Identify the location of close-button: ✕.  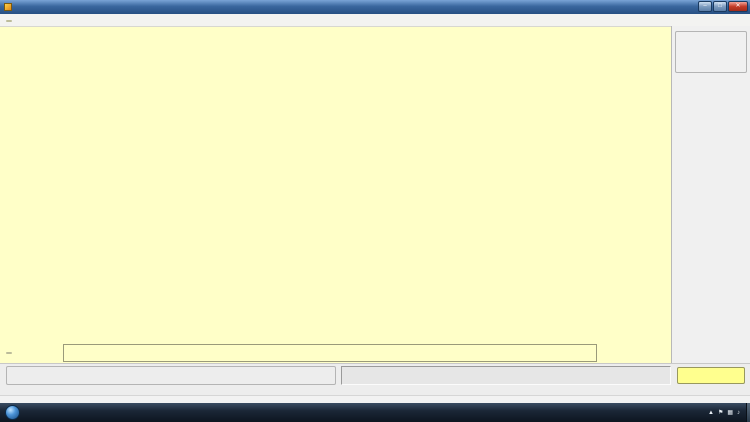
(738, 6).